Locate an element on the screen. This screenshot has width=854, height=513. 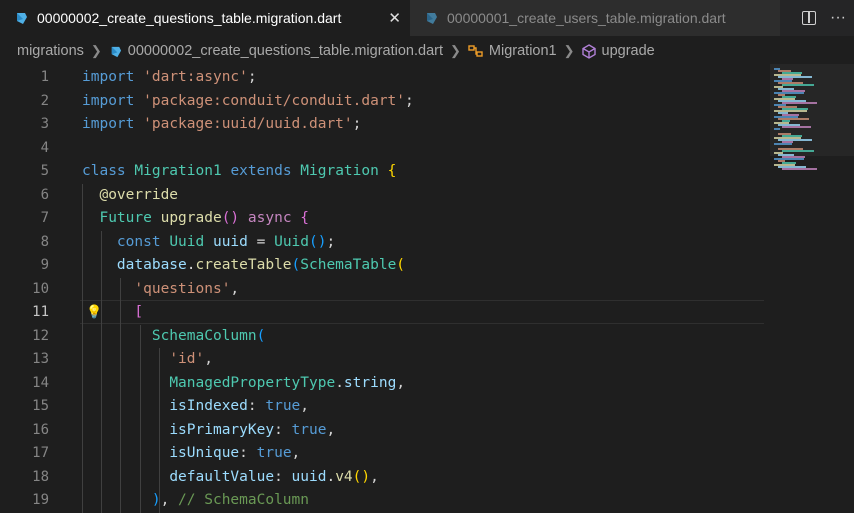
line-number: 15 is located at coordinates (40, 406).